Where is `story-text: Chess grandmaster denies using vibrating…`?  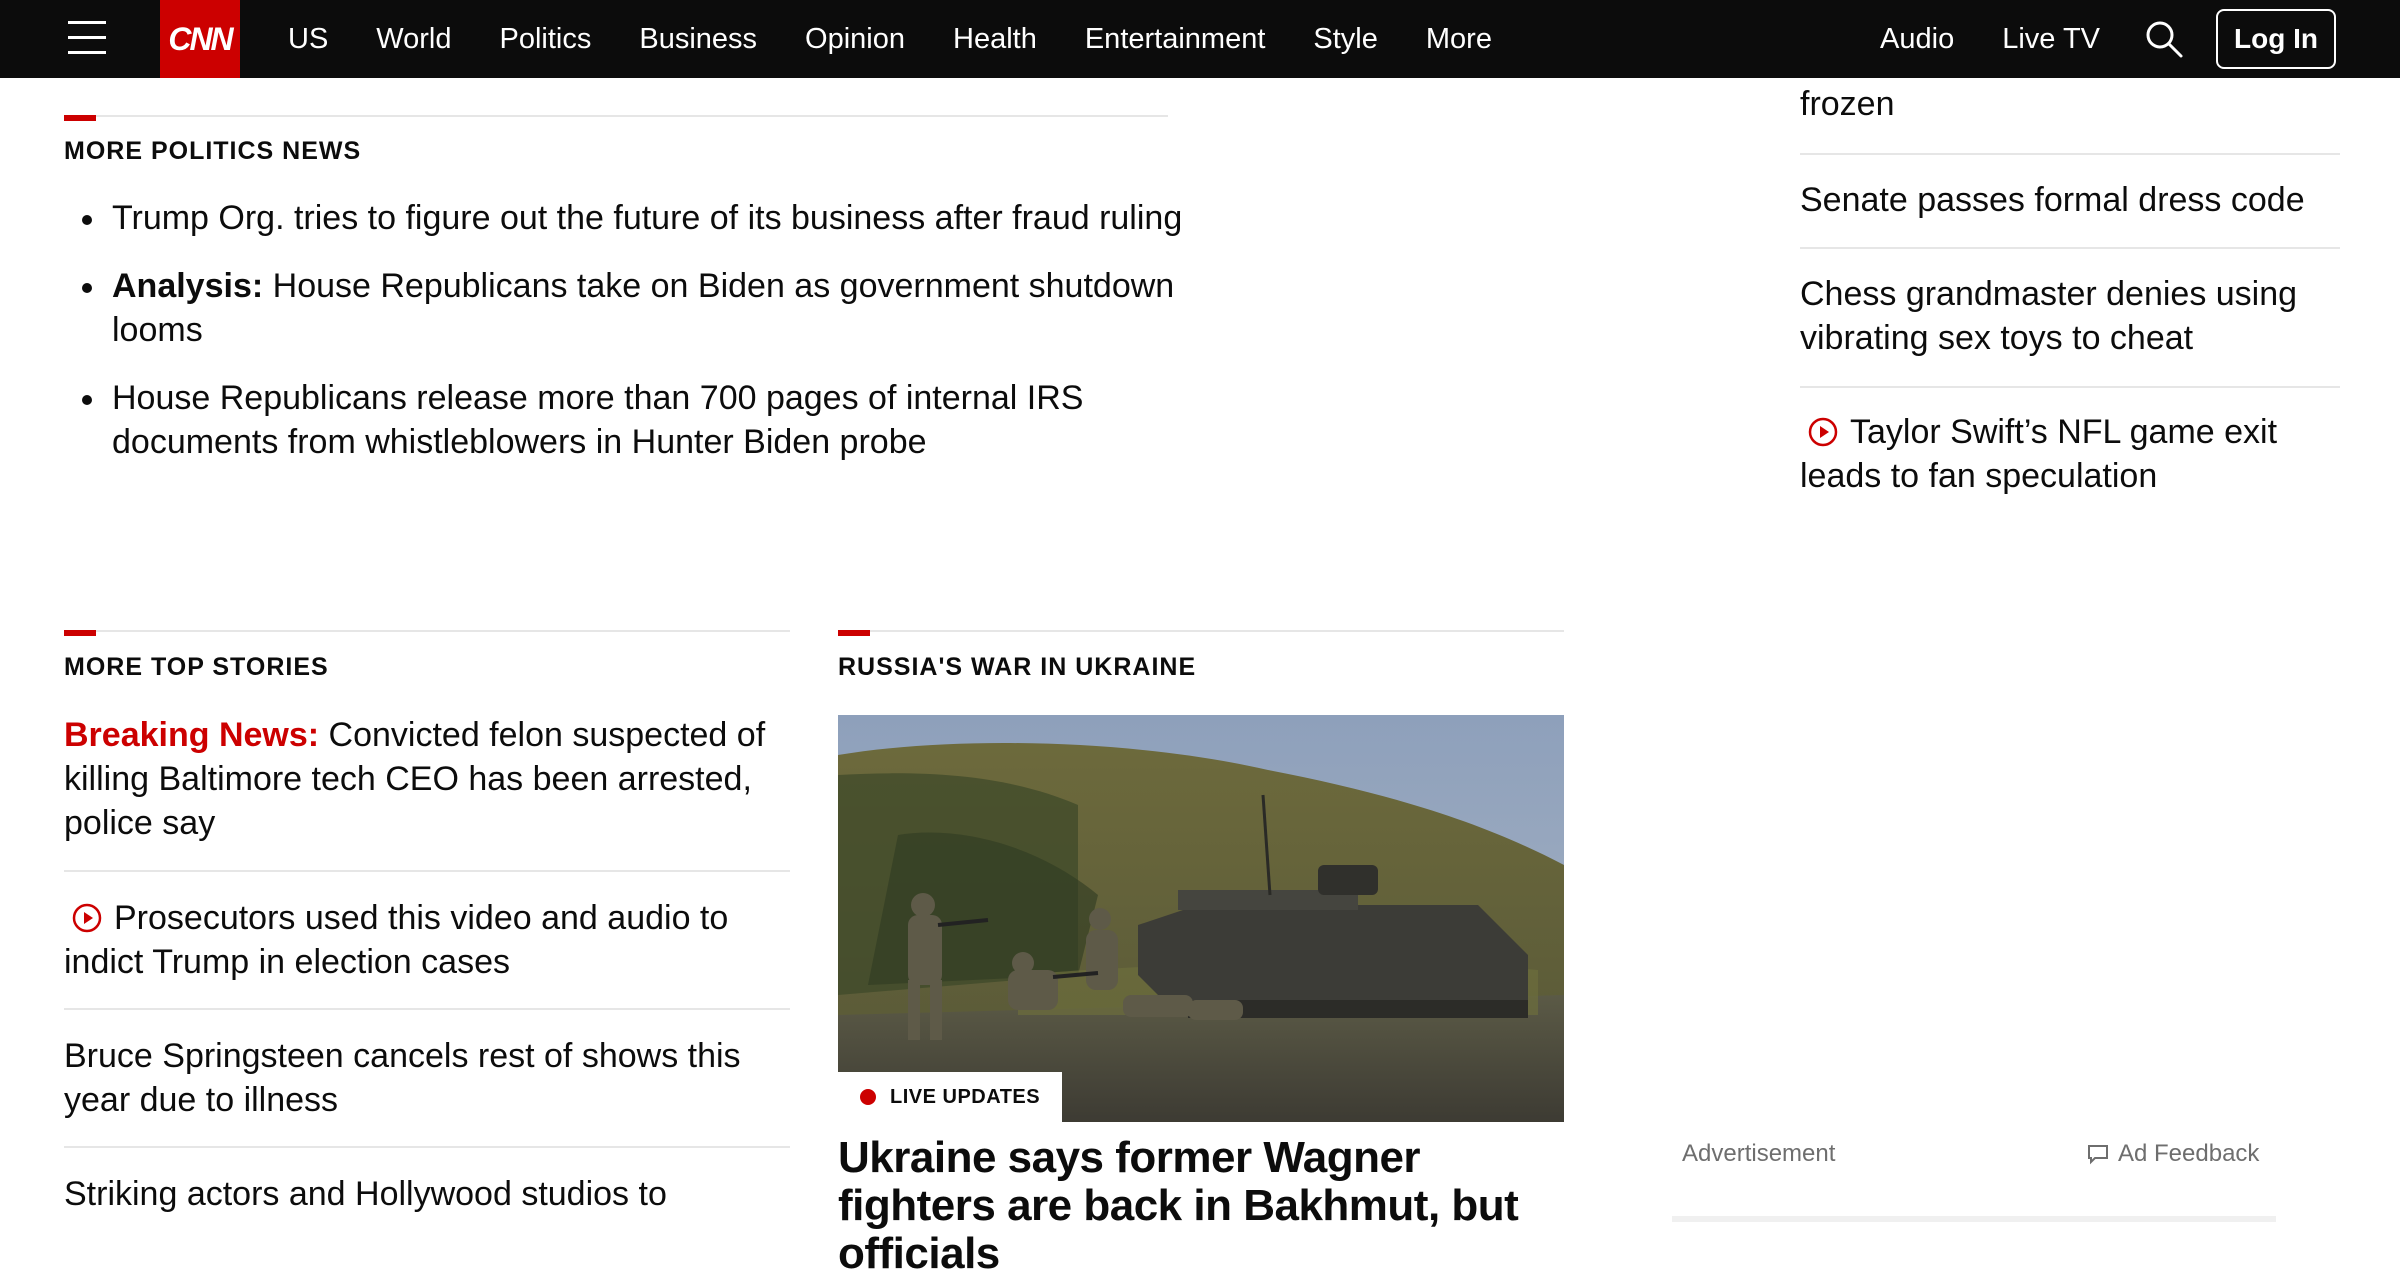
story-text: Chess grandmaster denies using vibrating… is located at coordinates (2048, 316).